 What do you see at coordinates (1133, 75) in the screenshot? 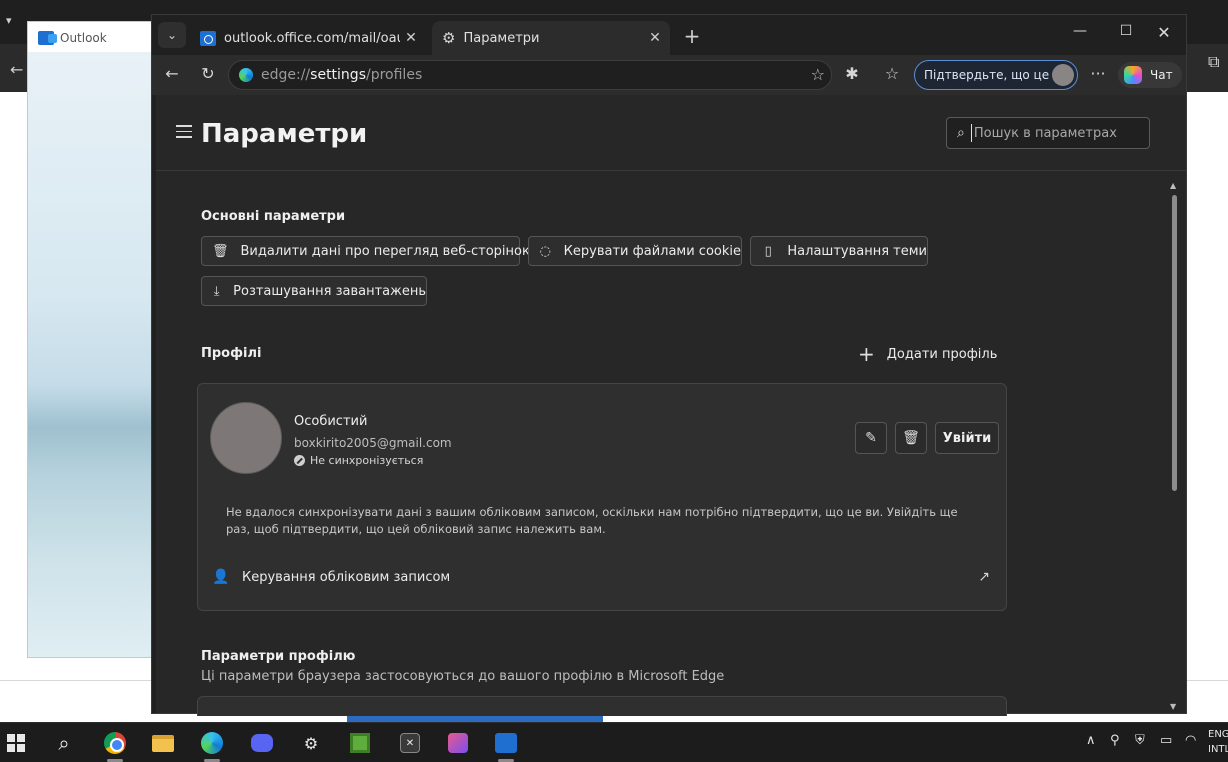
I see `copilot-icon` at bounding box center [1133, 75].